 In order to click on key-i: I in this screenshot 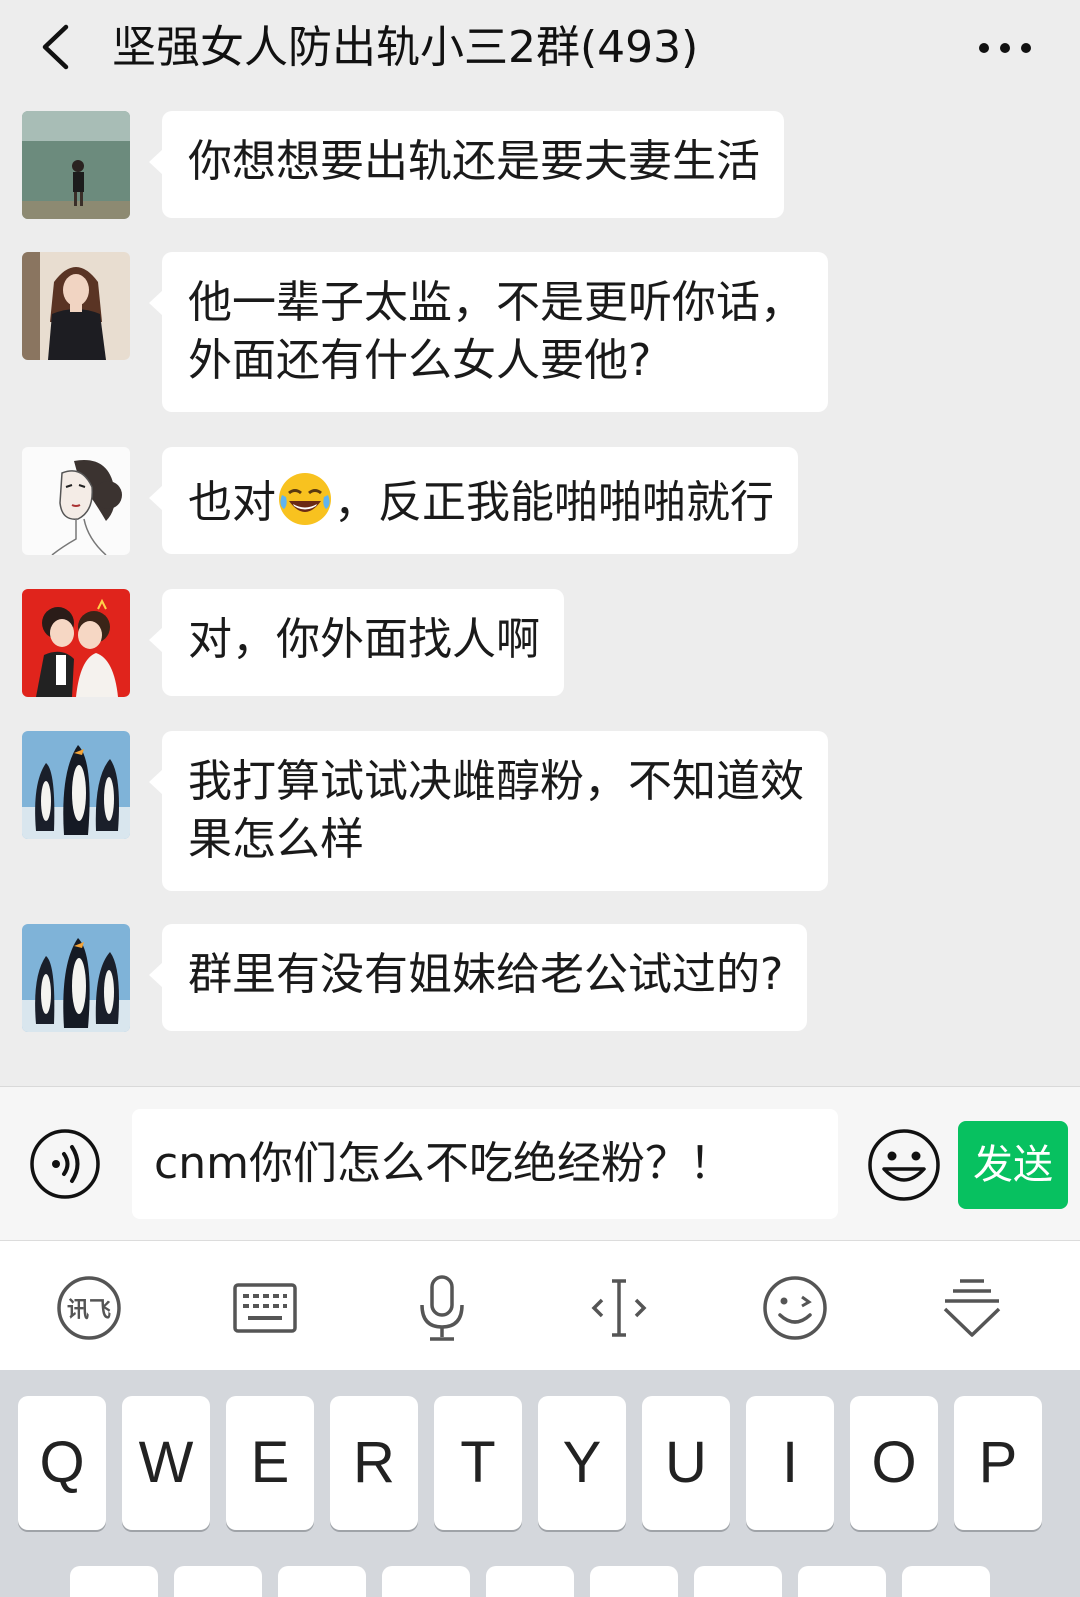, I will do `click(790, 1463)`.